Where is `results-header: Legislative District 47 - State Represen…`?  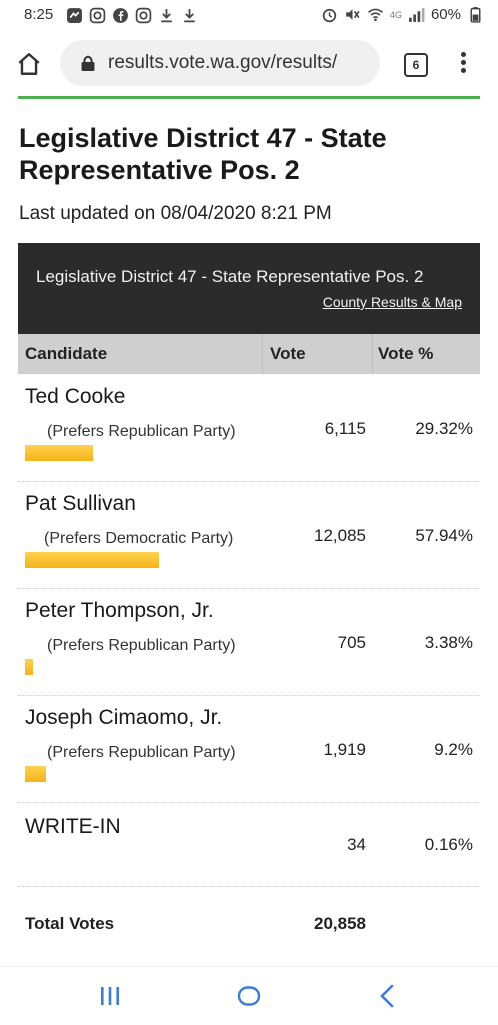
results-header: Legislative District 47 - State Represen… is located at coordinates (249, 288).